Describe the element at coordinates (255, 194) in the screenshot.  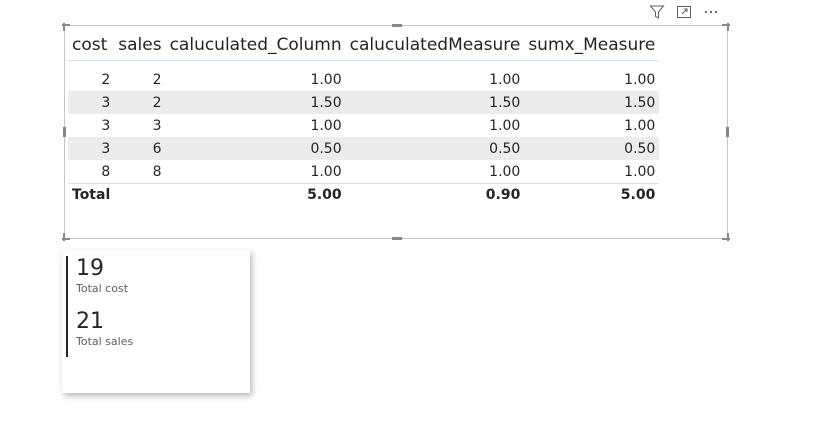
I see `total-calculated-column: 5.00` at that location.